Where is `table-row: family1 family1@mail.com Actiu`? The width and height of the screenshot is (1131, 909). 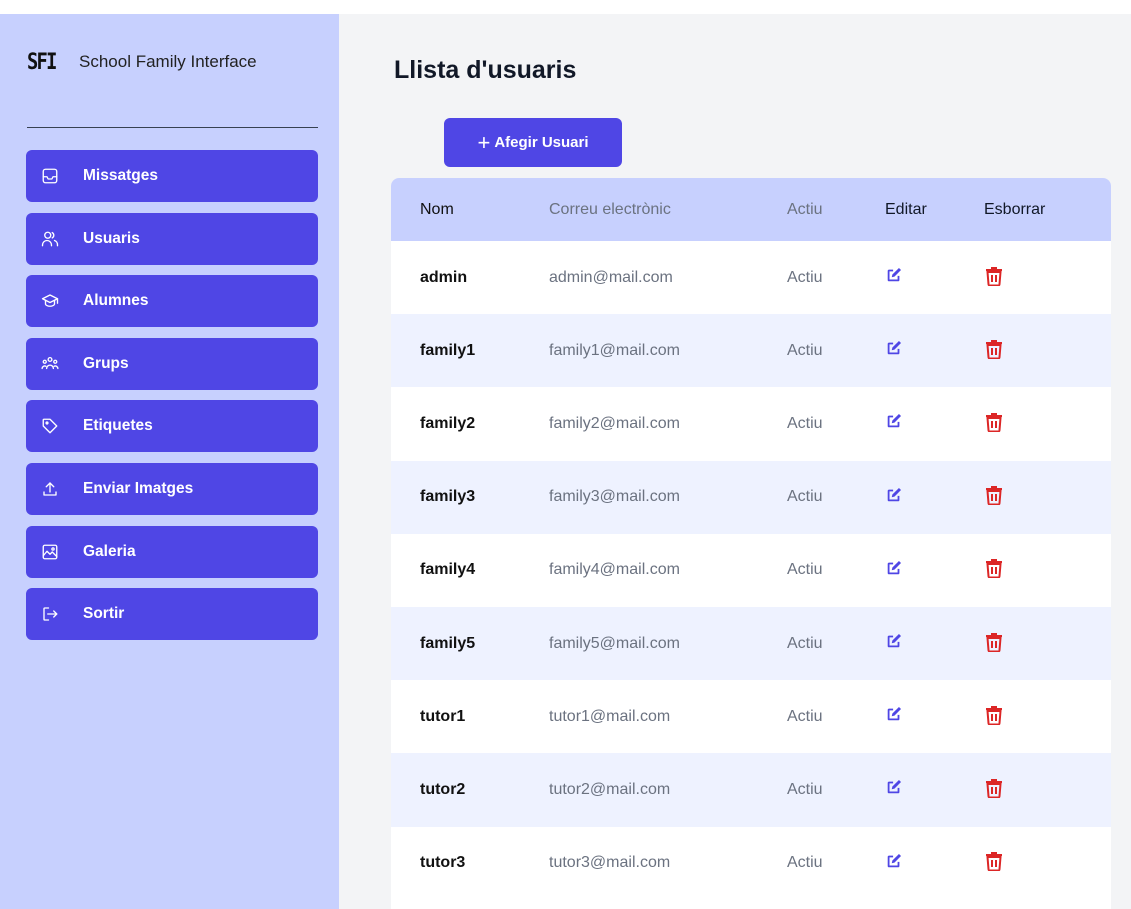 table-row: family1 family1@mail.com Actiu is located at coordinates (751, 351).